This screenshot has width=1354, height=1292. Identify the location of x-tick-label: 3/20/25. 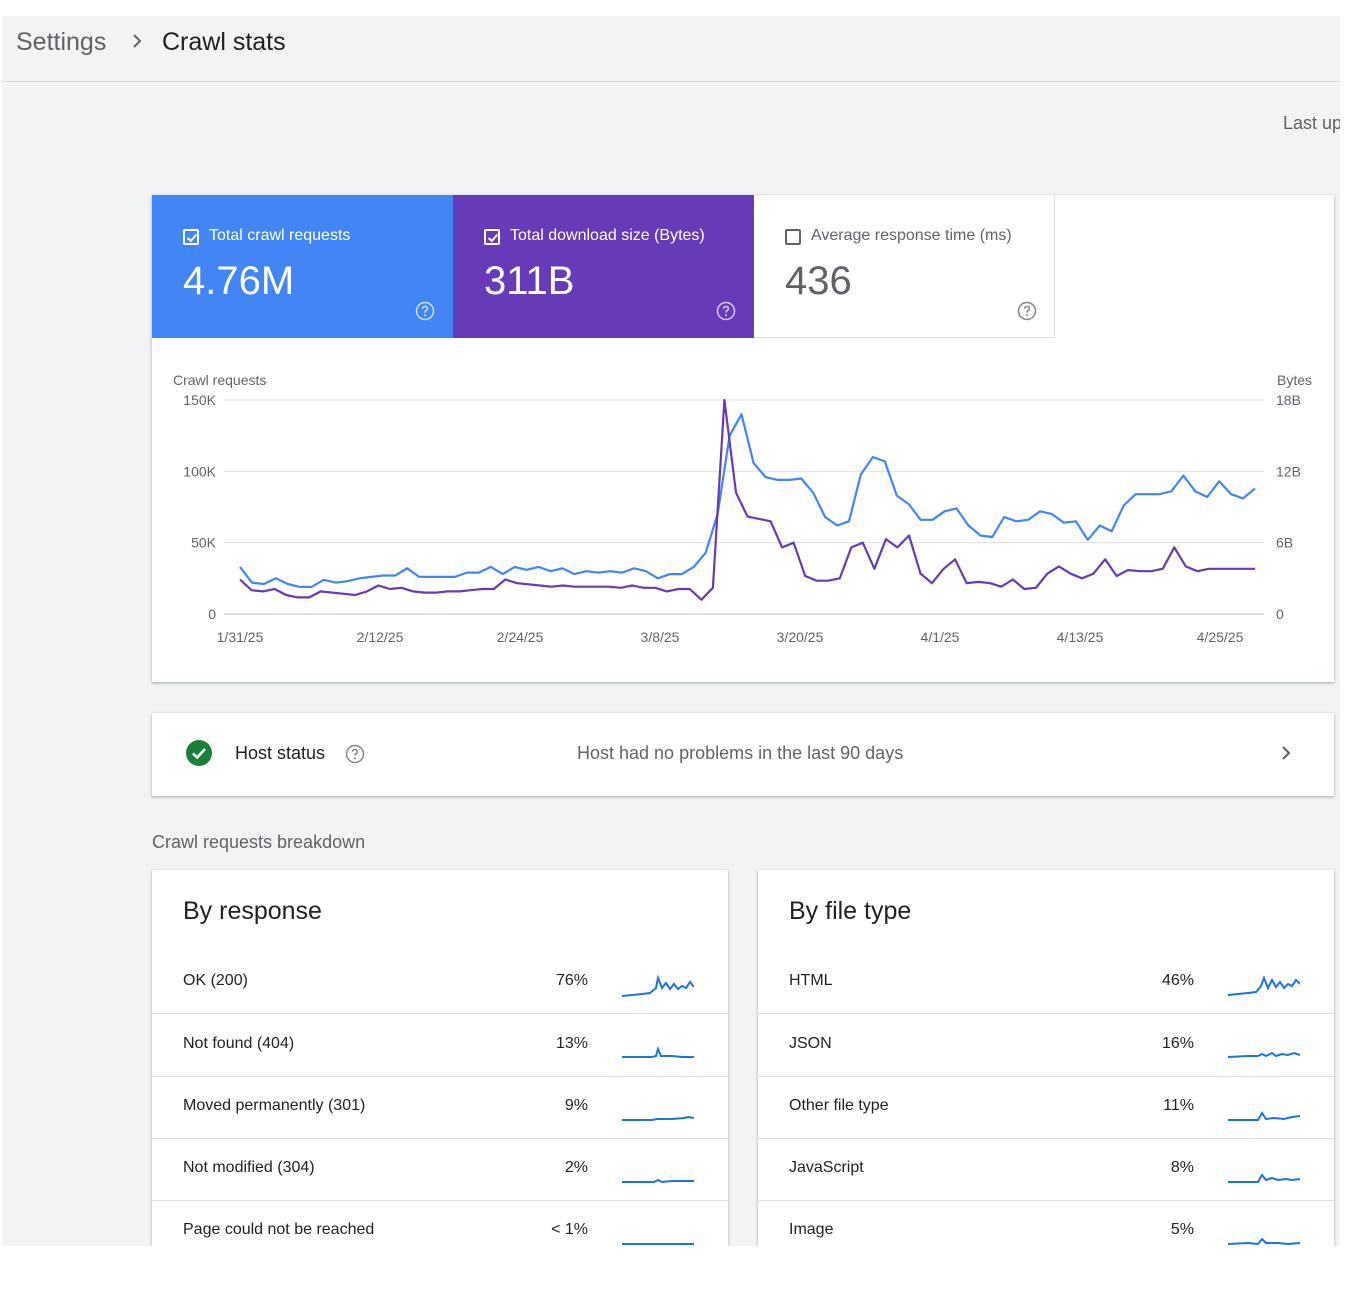
(800, 637).